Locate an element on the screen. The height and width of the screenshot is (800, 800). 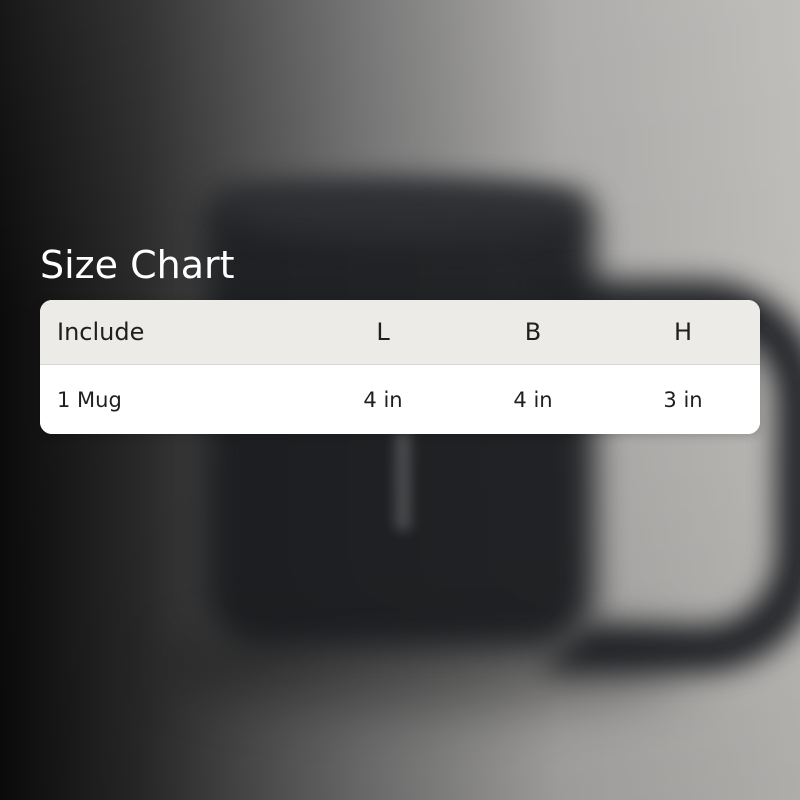
header-breadth: B is located at coordinates (533, 332).